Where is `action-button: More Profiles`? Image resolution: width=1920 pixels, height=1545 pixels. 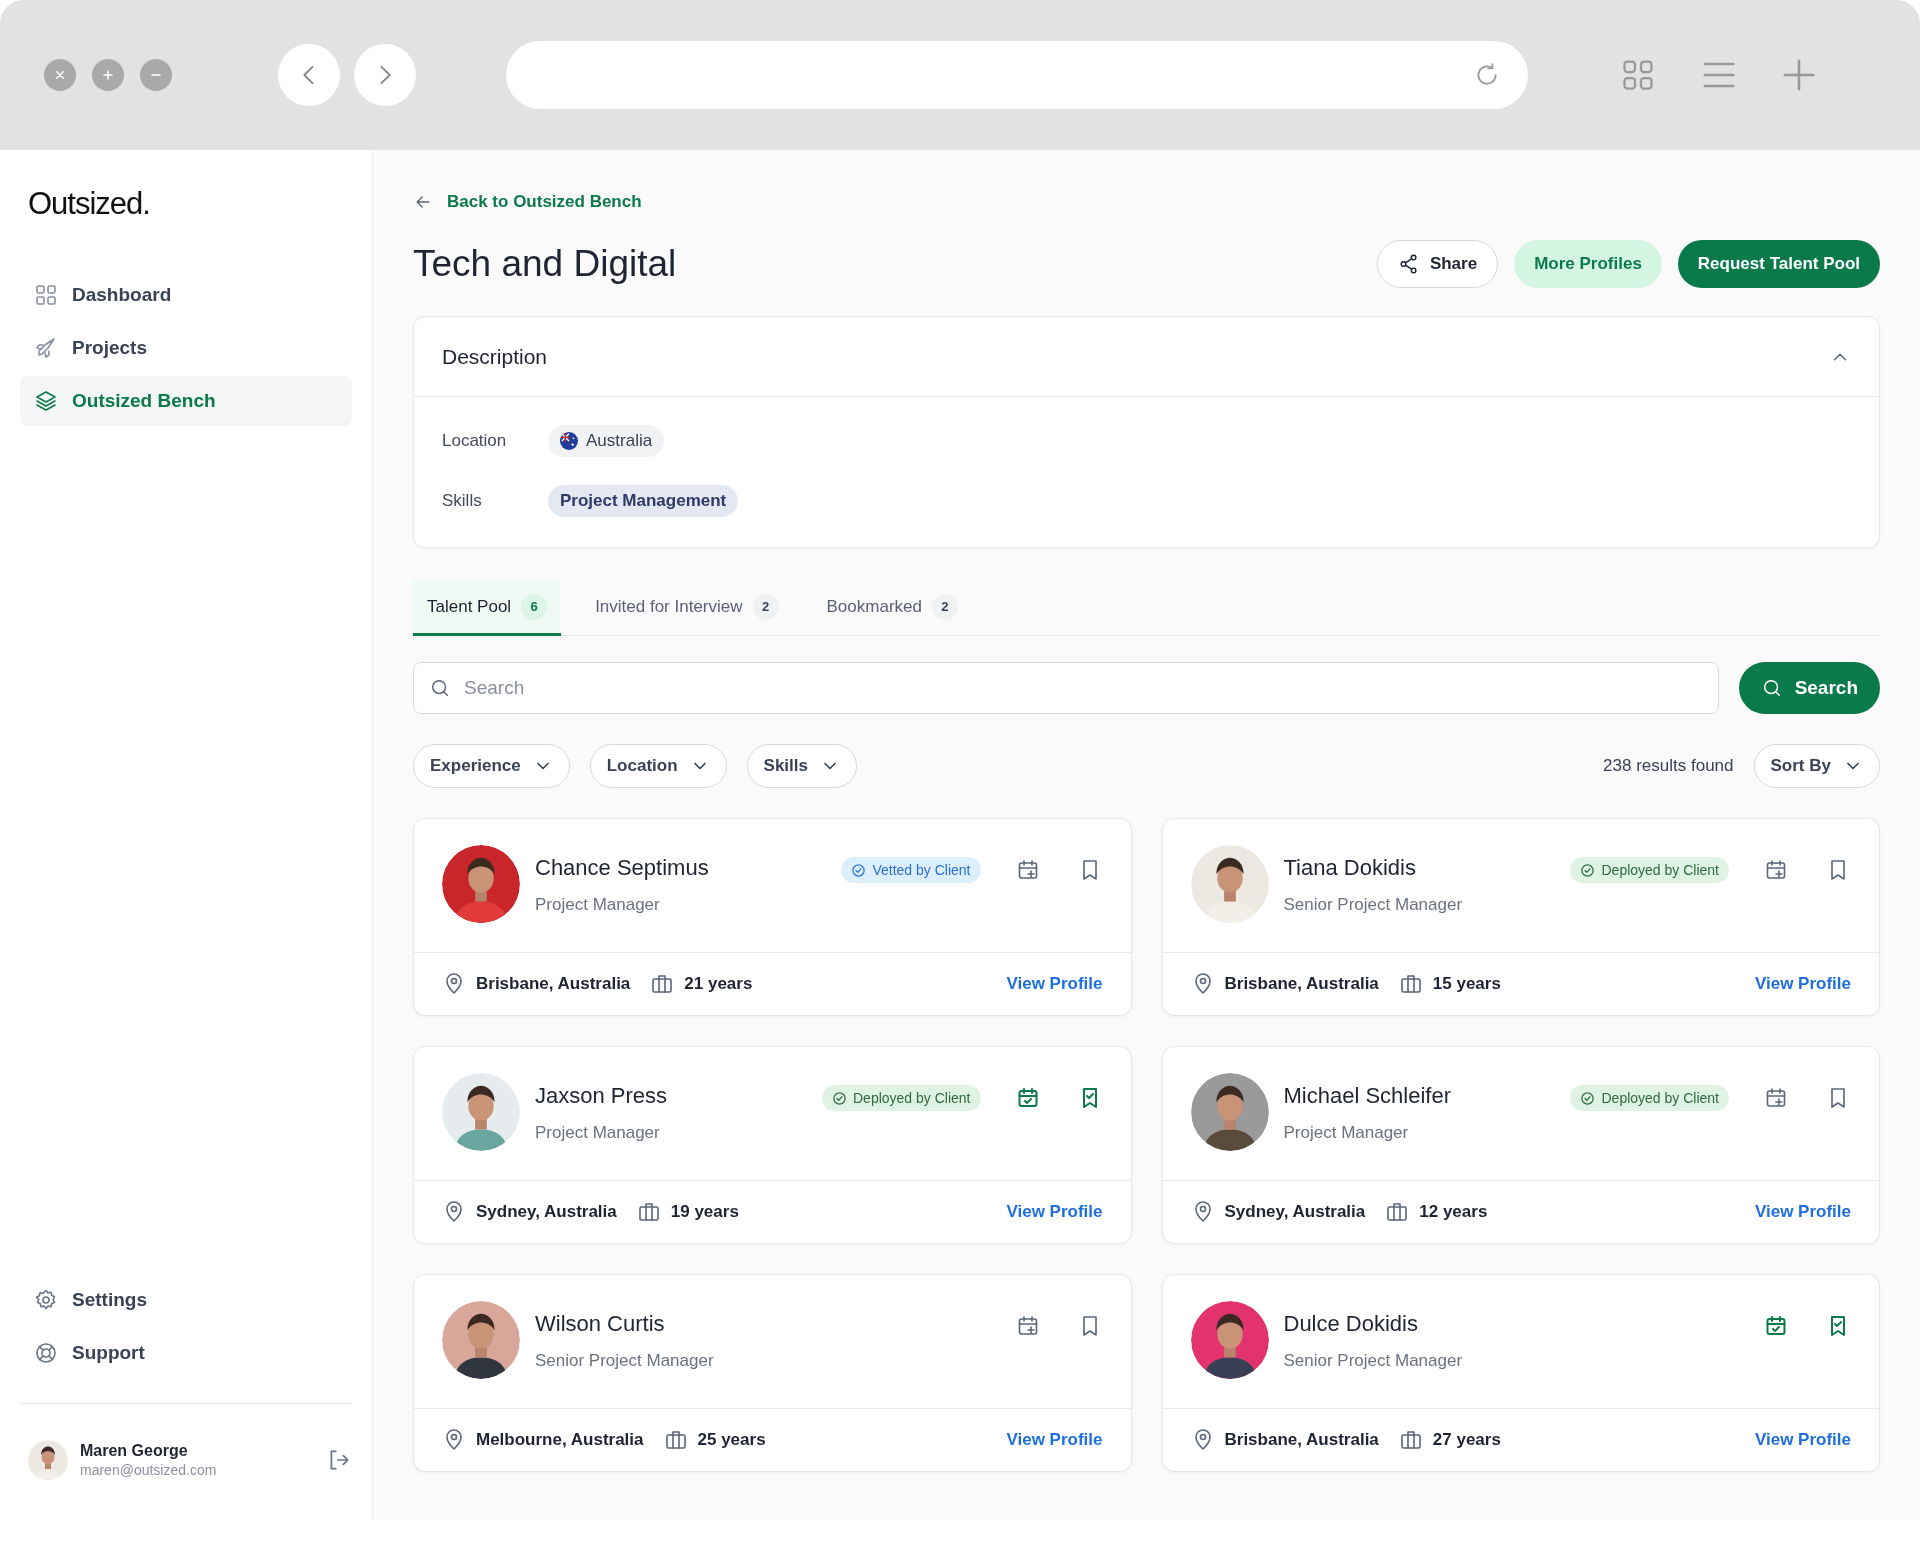 action-button: More Profiles is located at coordinates (1588, 264).